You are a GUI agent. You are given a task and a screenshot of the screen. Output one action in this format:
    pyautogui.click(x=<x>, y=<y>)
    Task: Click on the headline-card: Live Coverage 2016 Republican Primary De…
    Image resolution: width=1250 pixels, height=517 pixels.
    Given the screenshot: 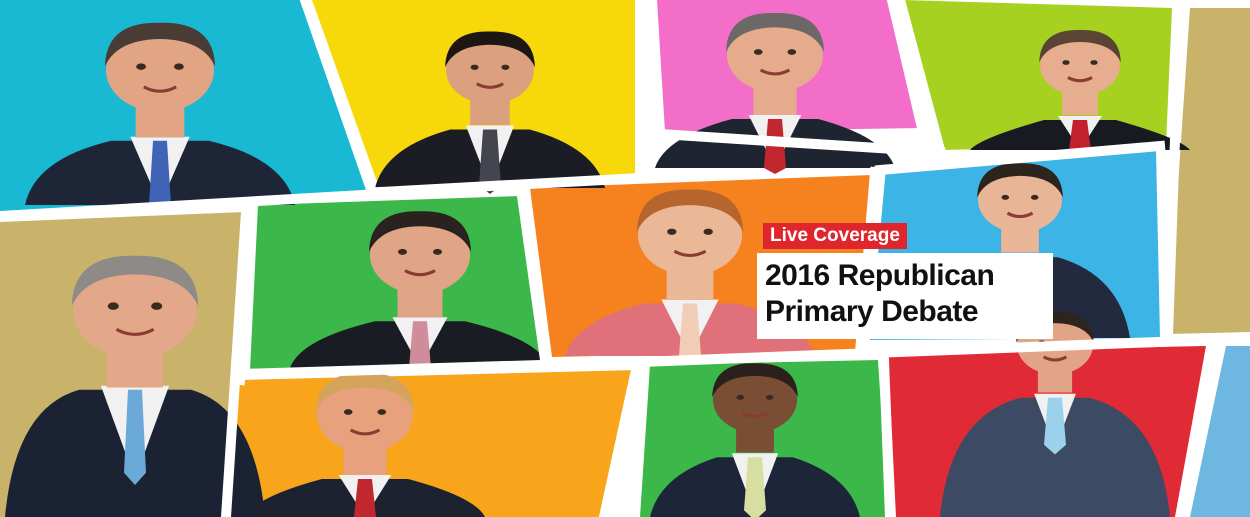 What is the action you would take?
    pyautogui.click(x=905, y=277)
    